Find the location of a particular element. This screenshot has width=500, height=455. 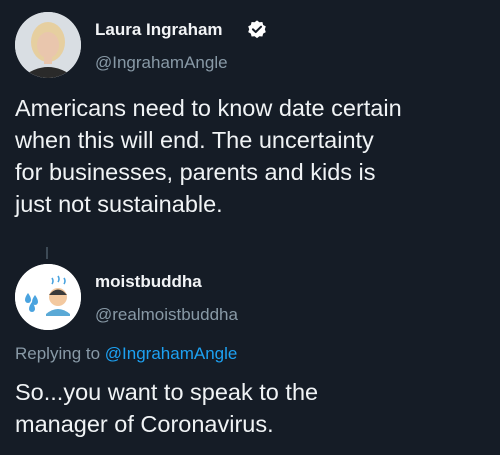

avatar-sweat-emoji-icon is located at coordinates (48, 297).